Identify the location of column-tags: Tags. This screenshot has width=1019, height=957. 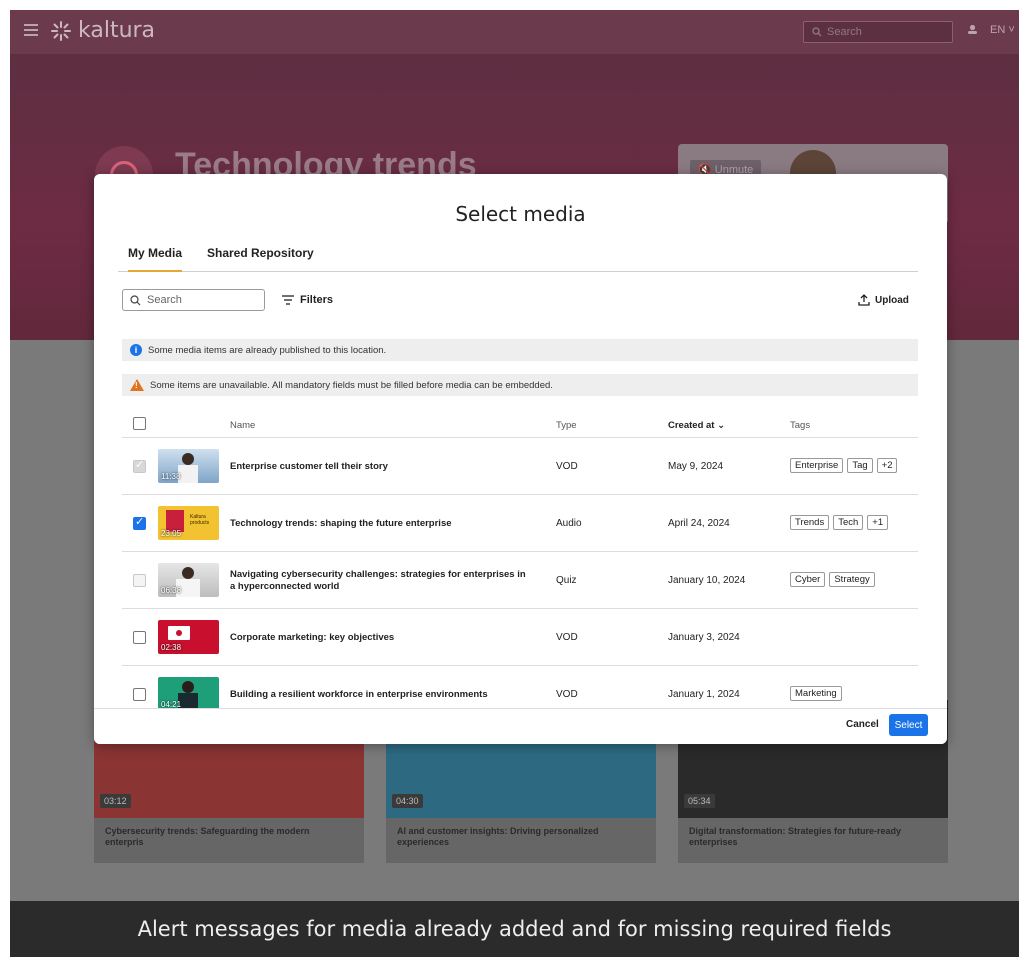
(800, 425).